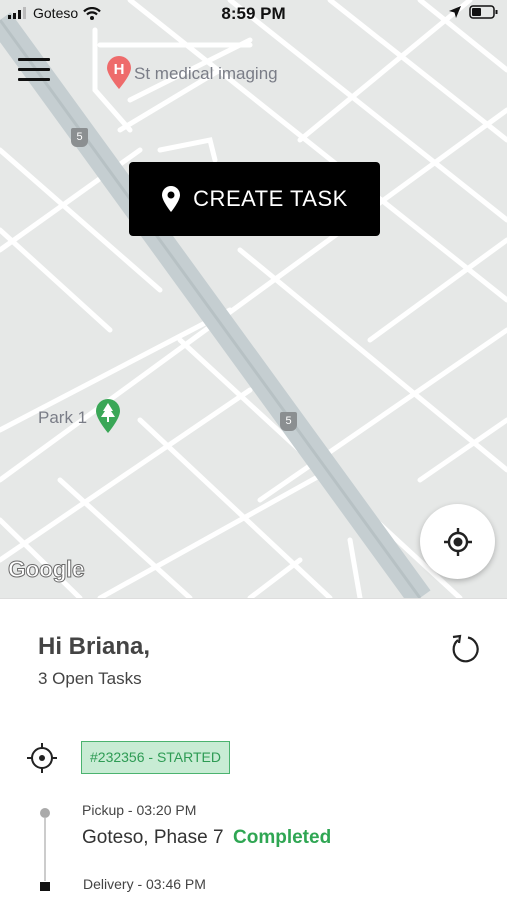  I want to click on refresh-icon, so click(465, 649).